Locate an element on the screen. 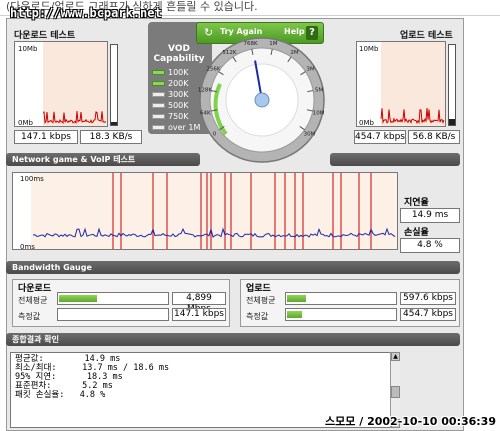 The image size is (500, 431). gauge-tick-label: 512K is located at coordinates (229, 53).